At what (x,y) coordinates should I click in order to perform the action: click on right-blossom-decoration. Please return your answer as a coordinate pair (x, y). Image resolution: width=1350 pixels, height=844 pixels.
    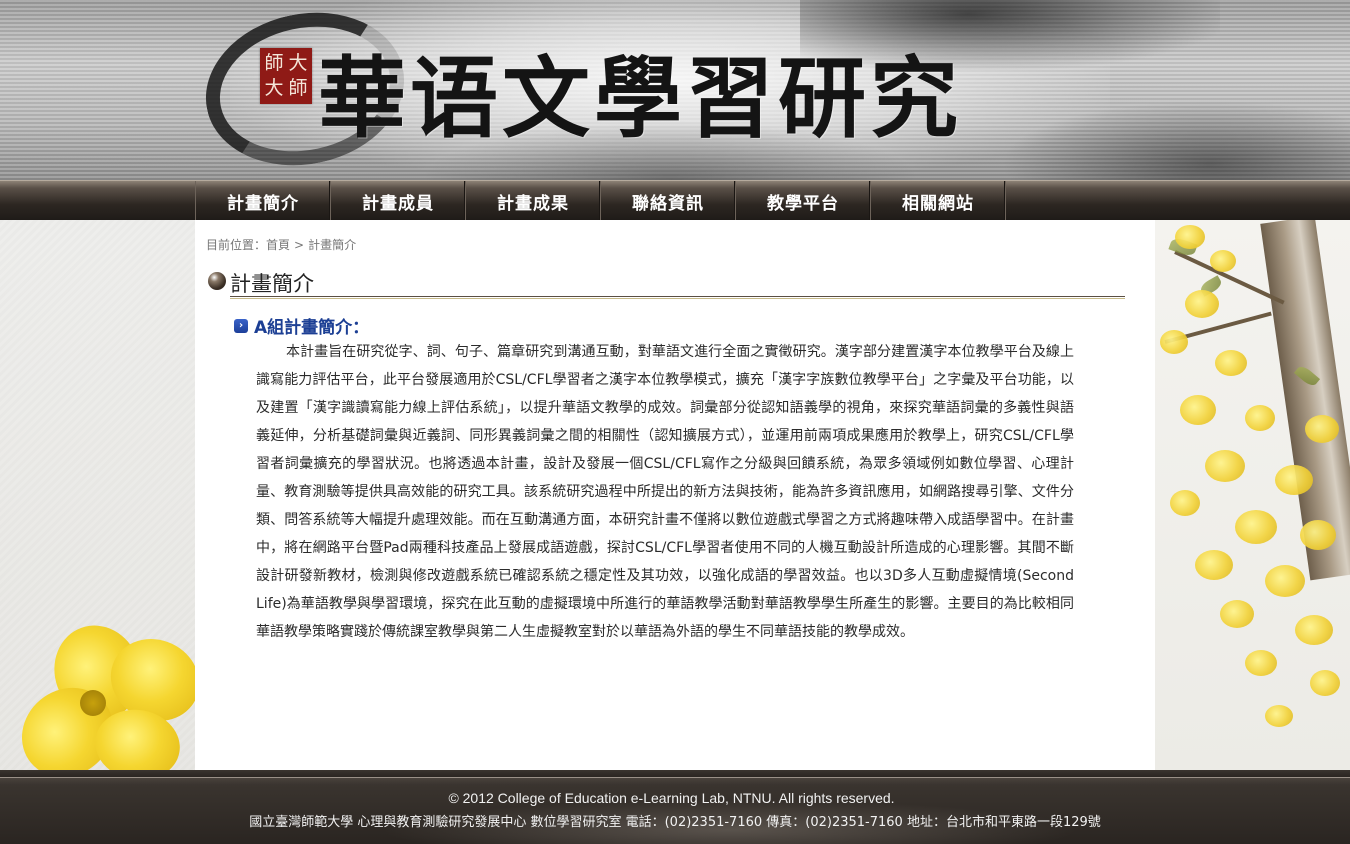
    Looking at the image, I should click on (1252, 495).